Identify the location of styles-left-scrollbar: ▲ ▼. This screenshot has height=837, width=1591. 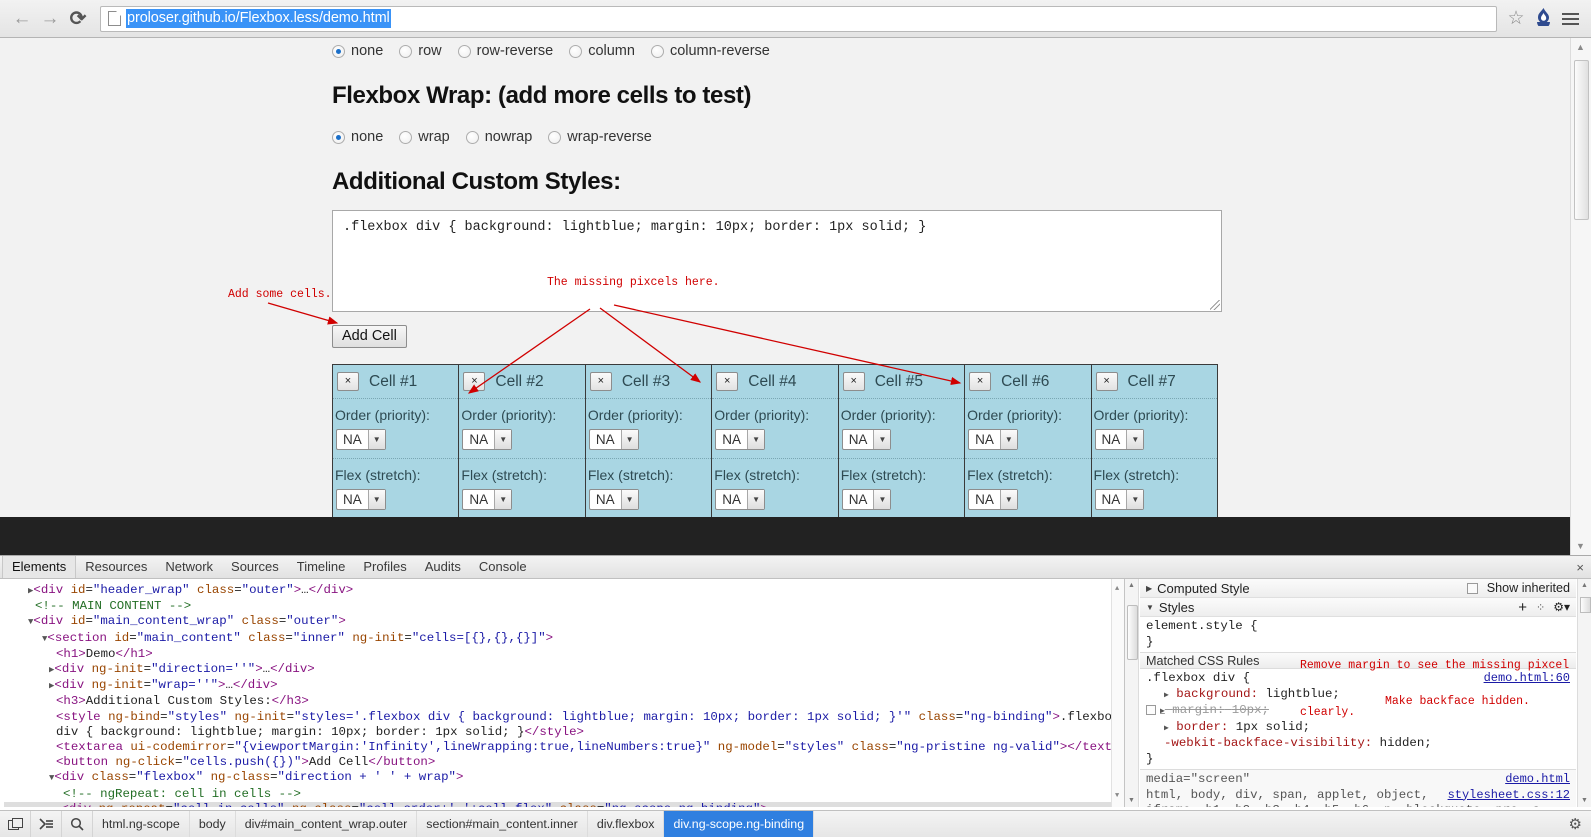
(1132, 693).